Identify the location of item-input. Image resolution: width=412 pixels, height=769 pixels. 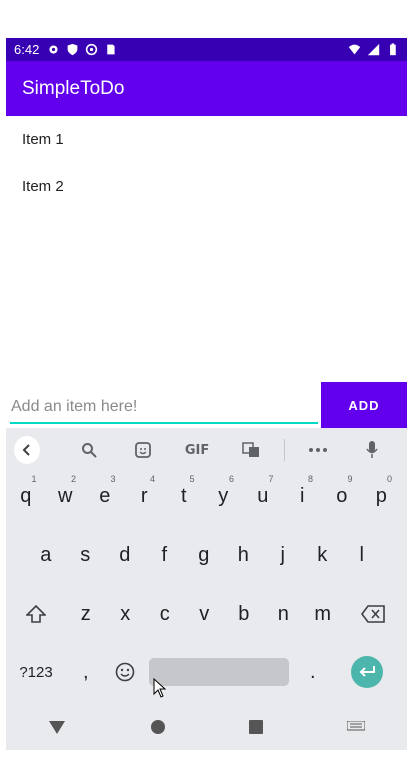
(164, 408).